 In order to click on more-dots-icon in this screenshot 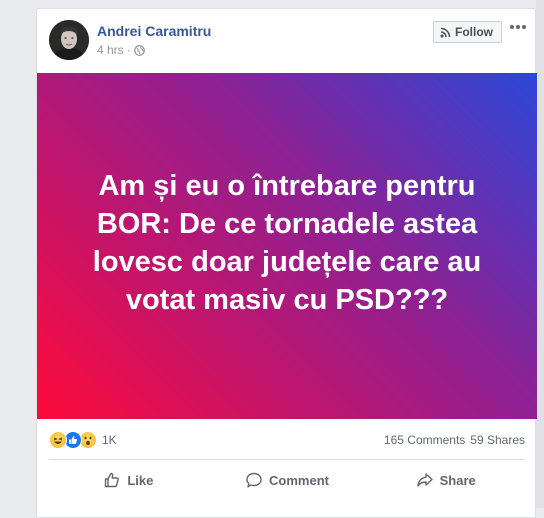, I will do `click(518, 27)`.